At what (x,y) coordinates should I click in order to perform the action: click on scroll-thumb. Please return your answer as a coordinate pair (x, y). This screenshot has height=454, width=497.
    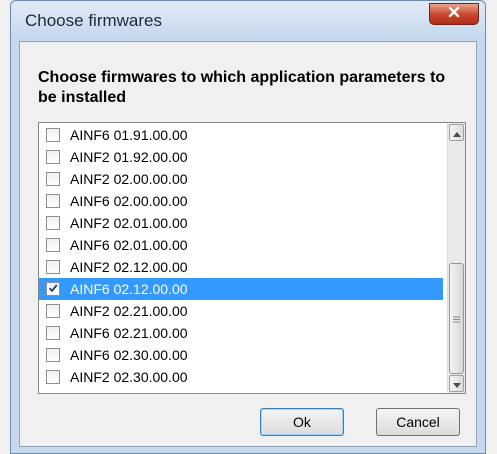
    Looking at the image, I should click on (456, 318).